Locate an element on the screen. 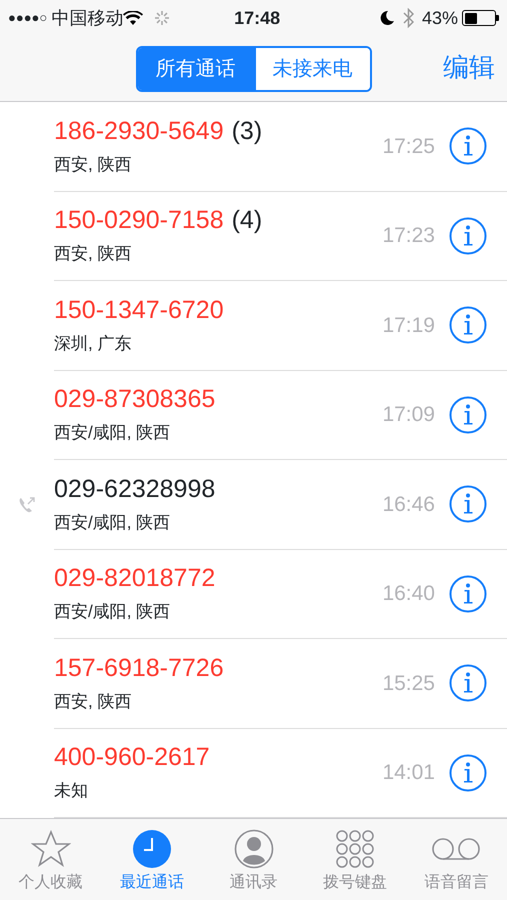 The width and height of the screenshot is (507, 900). moon-icon is located at coordinates (386, 18).